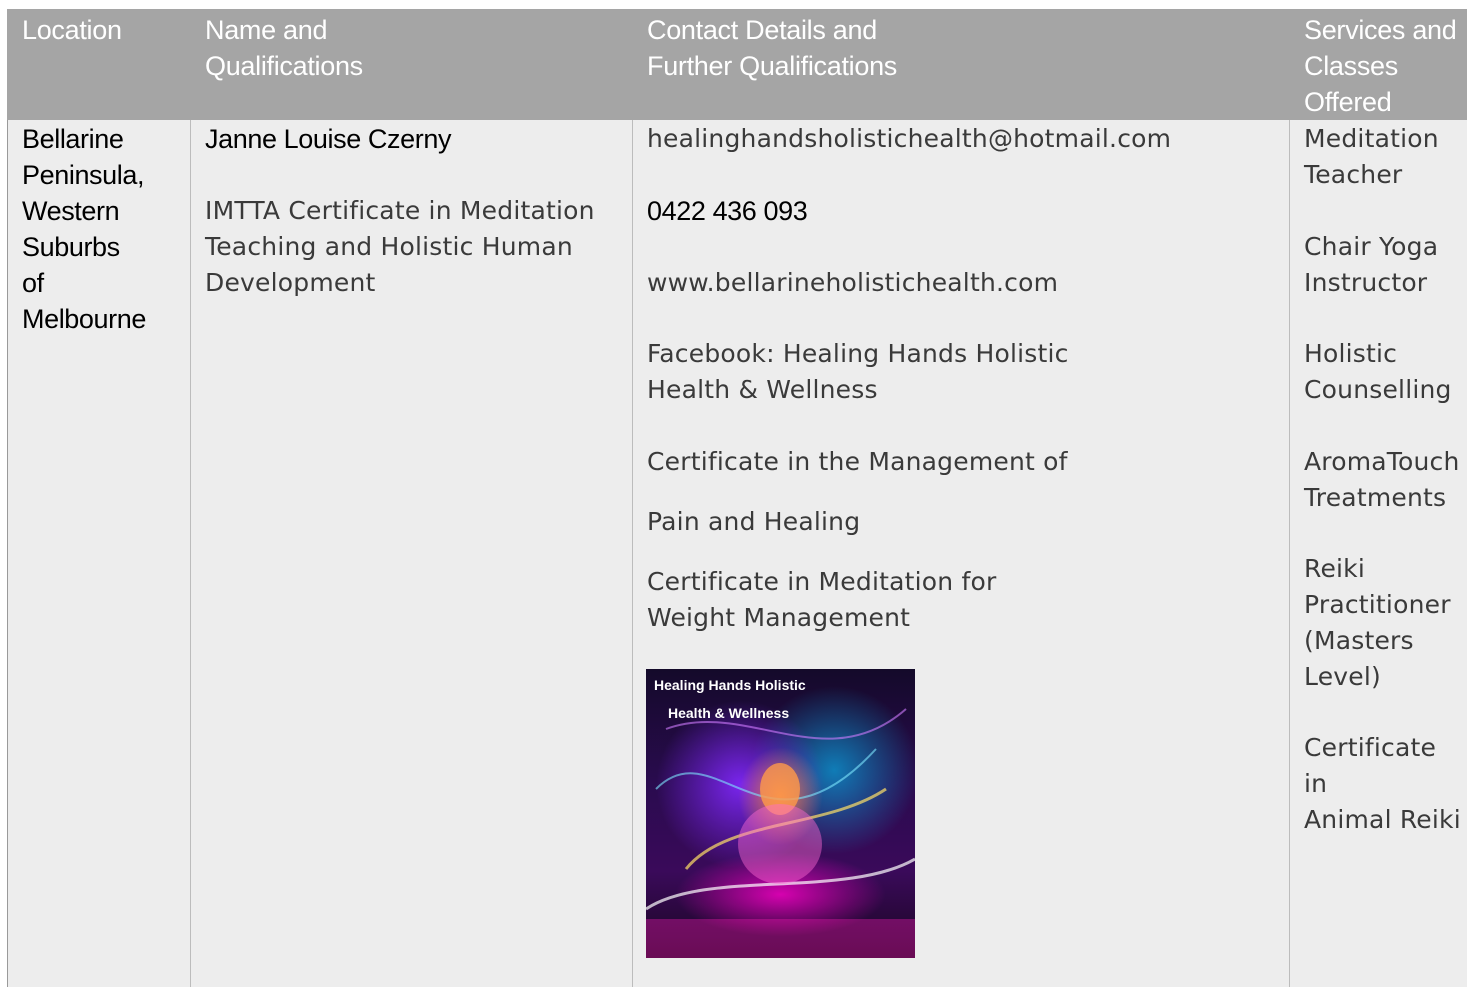 Image resolution: width=1468 pixels, height=987 pixels. What do you see at coordinates (730, 685) in the screenshot?
I see `image-caption-line1: Healing Hands Holistic` at bounding box center [730, 685].